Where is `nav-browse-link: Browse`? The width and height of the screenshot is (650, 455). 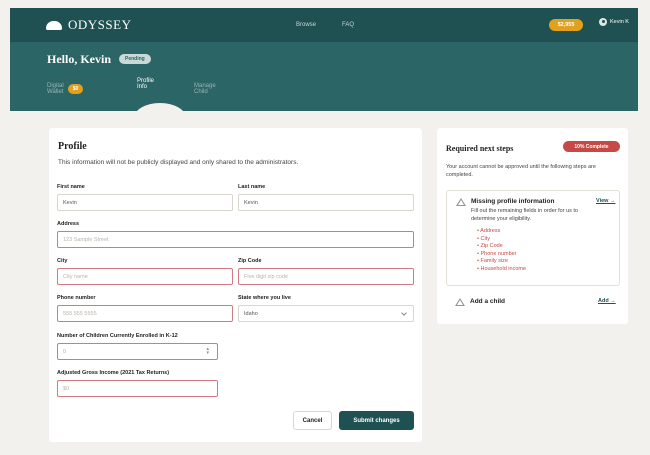 nav-browse-link: Browse is located at coordinates (306, 25).